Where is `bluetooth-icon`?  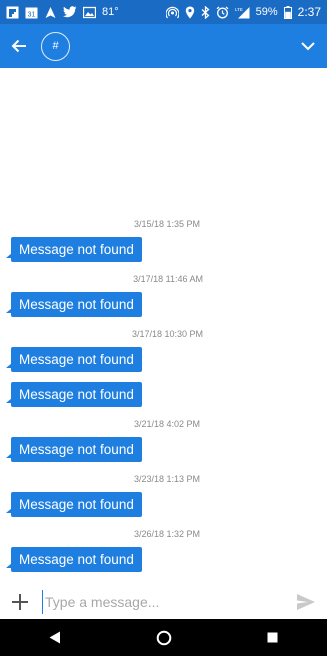
bluetooth-icon is located at coordinates (205, 12).